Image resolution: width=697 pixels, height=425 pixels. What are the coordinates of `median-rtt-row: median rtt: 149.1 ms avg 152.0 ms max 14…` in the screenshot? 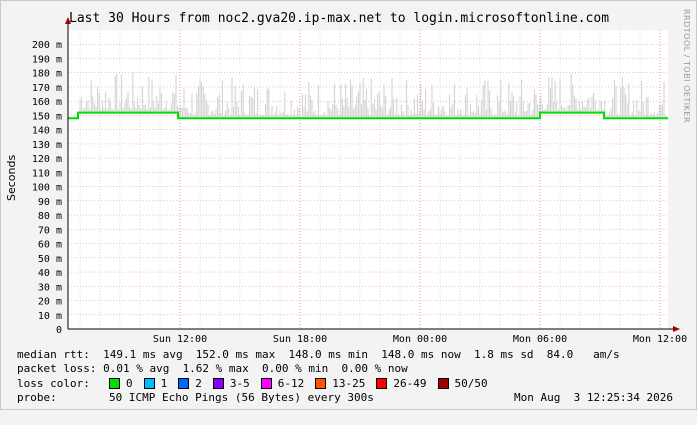 It's located at (318, 354).